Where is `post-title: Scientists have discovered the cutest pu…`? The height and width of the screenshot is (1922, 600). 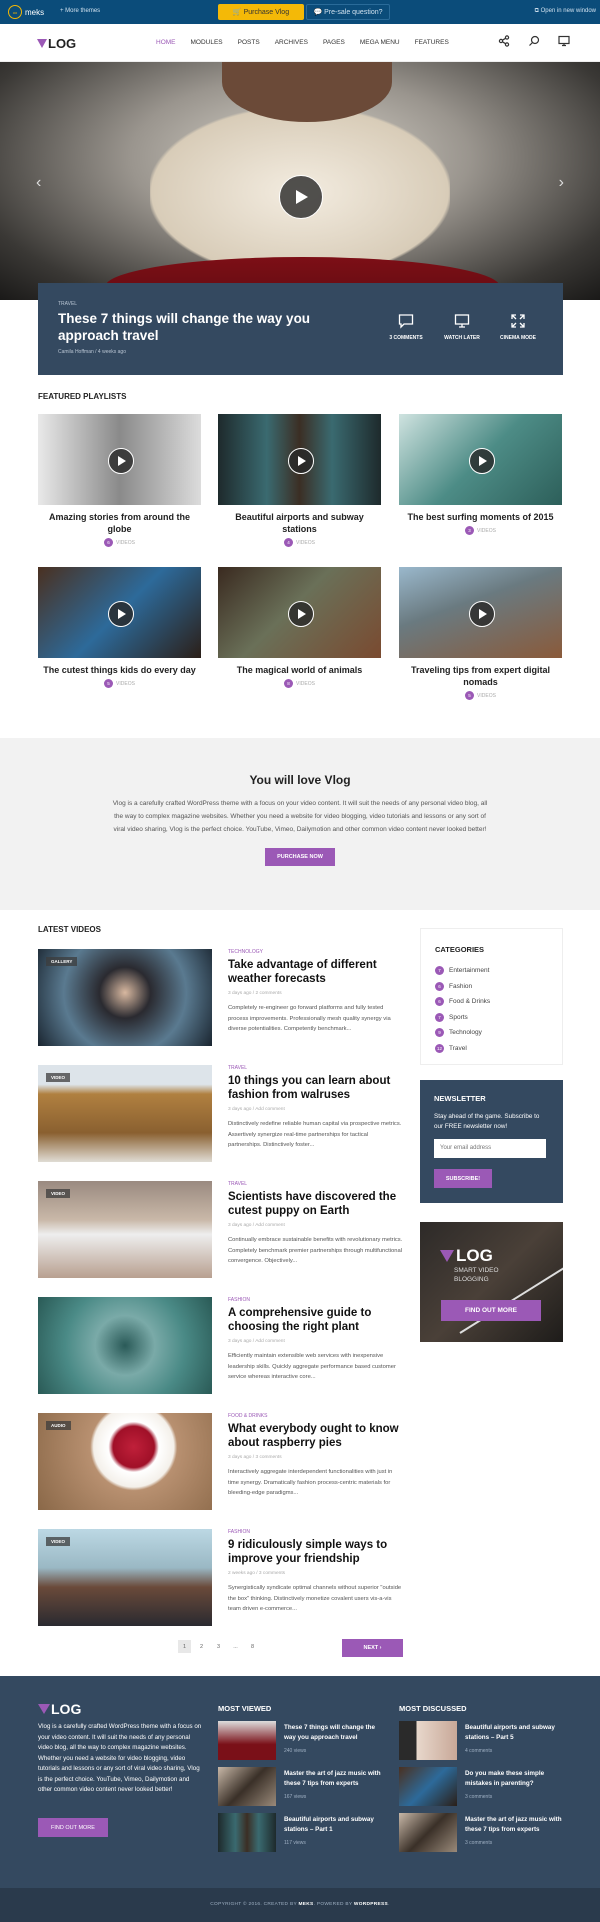
post-title: Scientists have discovered the cutest pu… is located at coordinates (315, 1204).